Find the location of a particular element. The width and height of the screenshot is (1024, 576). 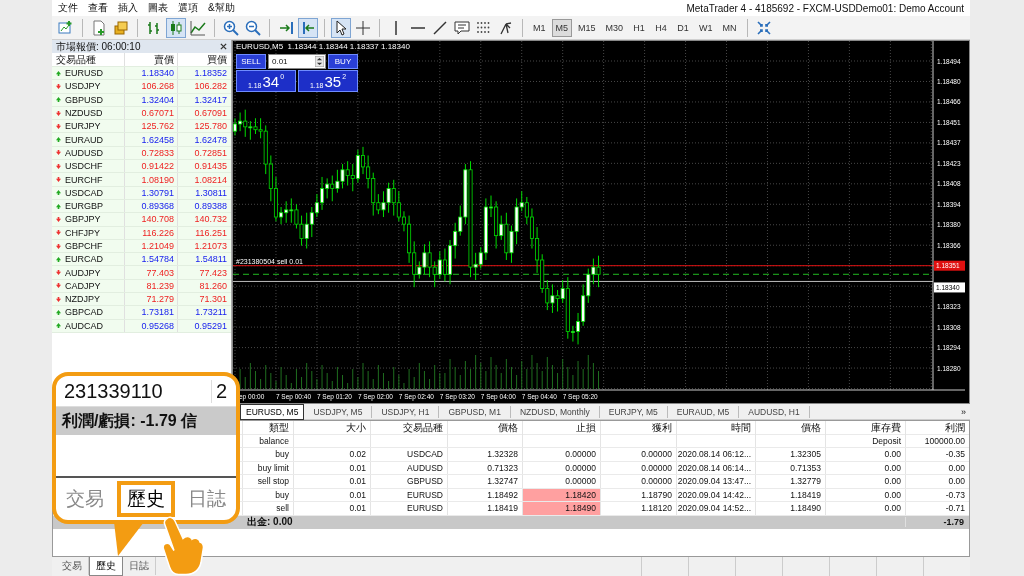

symbol-name: EURAUD is located at coordinates (84, 139).